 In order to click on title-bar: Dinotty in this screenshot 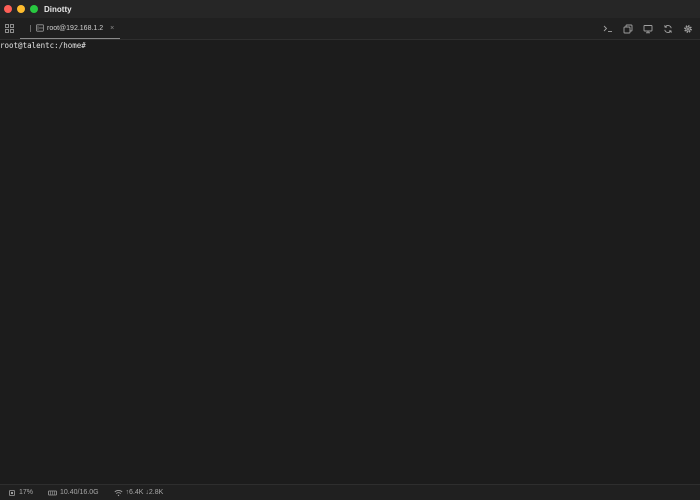, I will do `click(350, 9)`.